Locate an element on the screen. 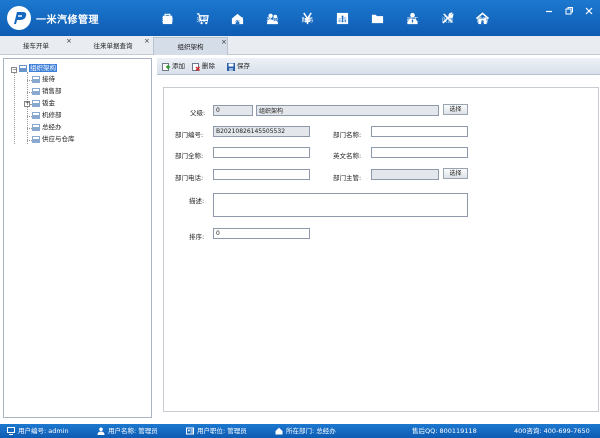 Image resolution: width=600 pixels, height=438 pixels. title-bar: 一米汽修管理 开单 采购 仓库 客户 财务 报表 资料 员工 设置 首页 is located at coordinates (300, 18).